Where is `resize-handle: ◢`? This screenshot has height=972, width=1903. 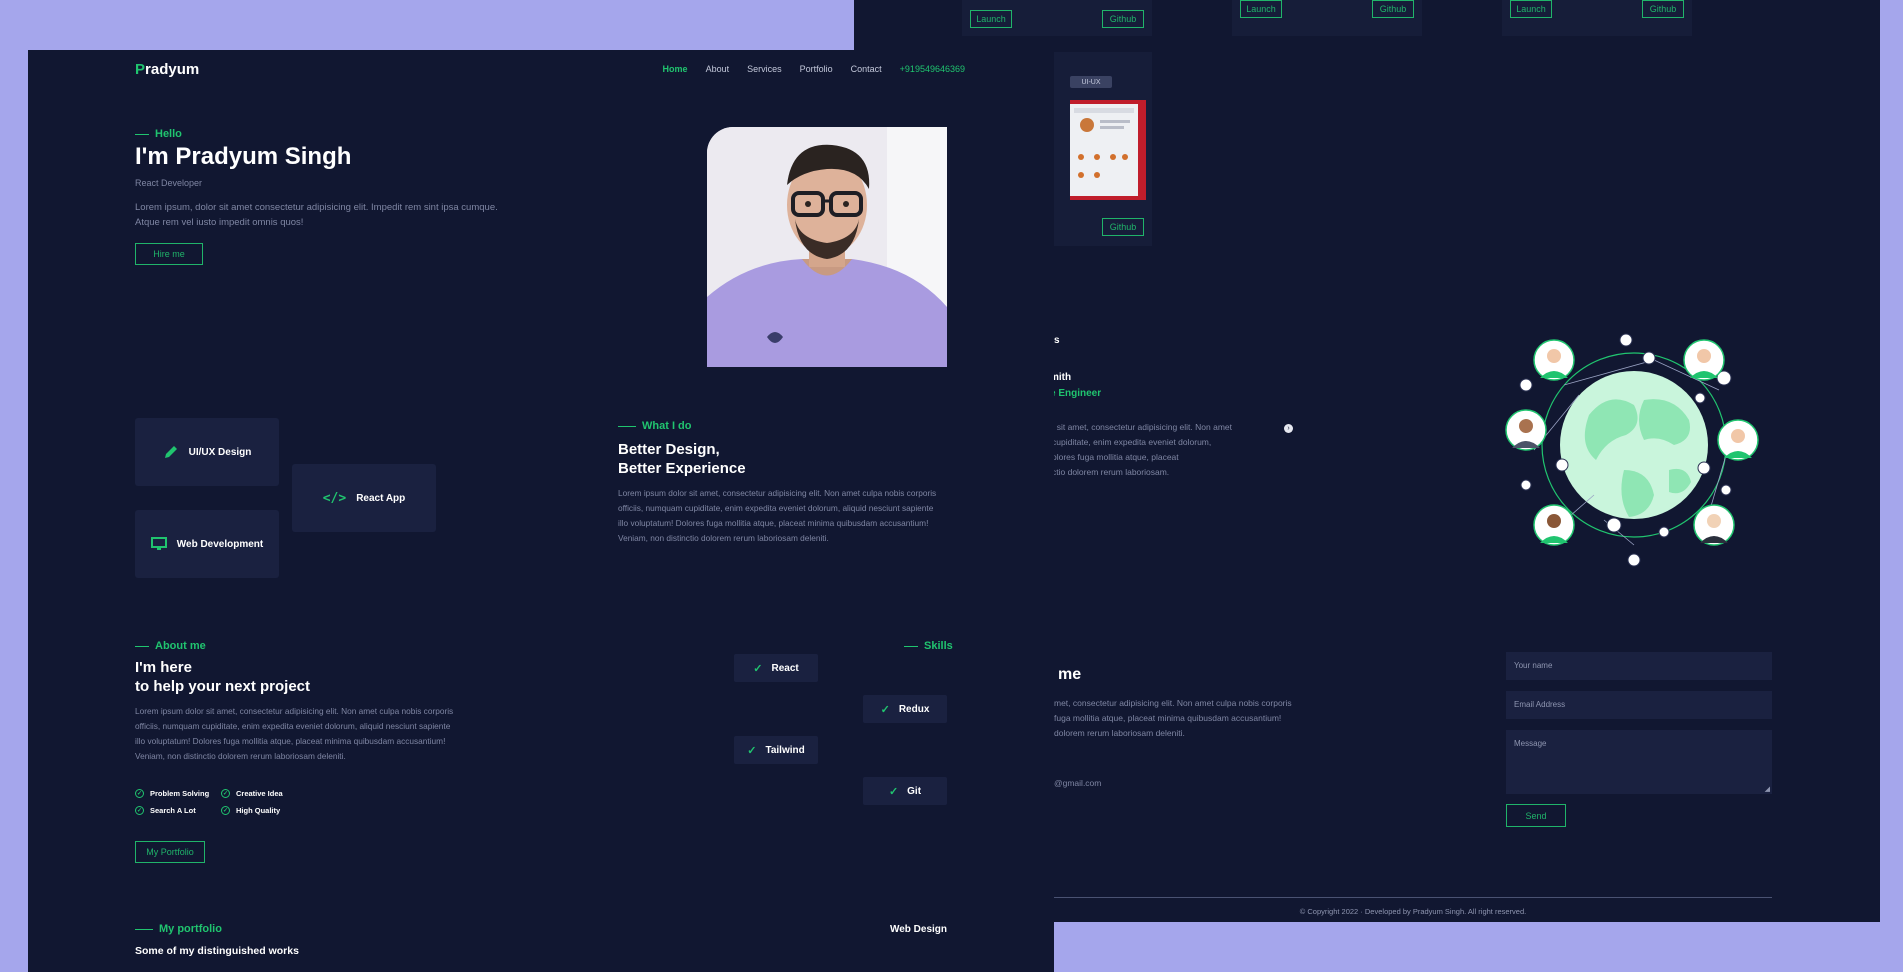 resize-handle: ◢ is located at coordinates (1767, 789).